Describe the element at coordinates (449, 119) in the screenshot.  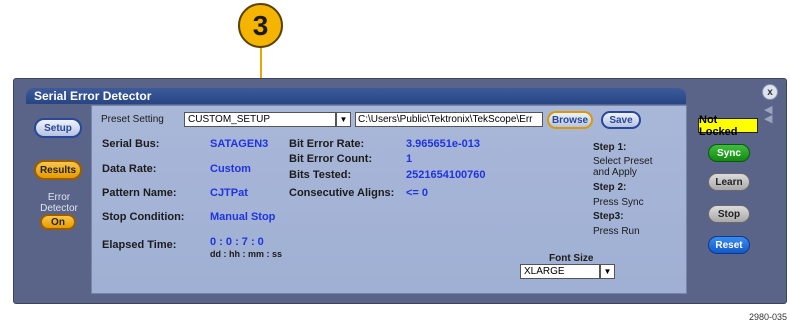
I see `preset-path-field: C:\Users\Public\Tektronix\TekScope\Err` at that location.